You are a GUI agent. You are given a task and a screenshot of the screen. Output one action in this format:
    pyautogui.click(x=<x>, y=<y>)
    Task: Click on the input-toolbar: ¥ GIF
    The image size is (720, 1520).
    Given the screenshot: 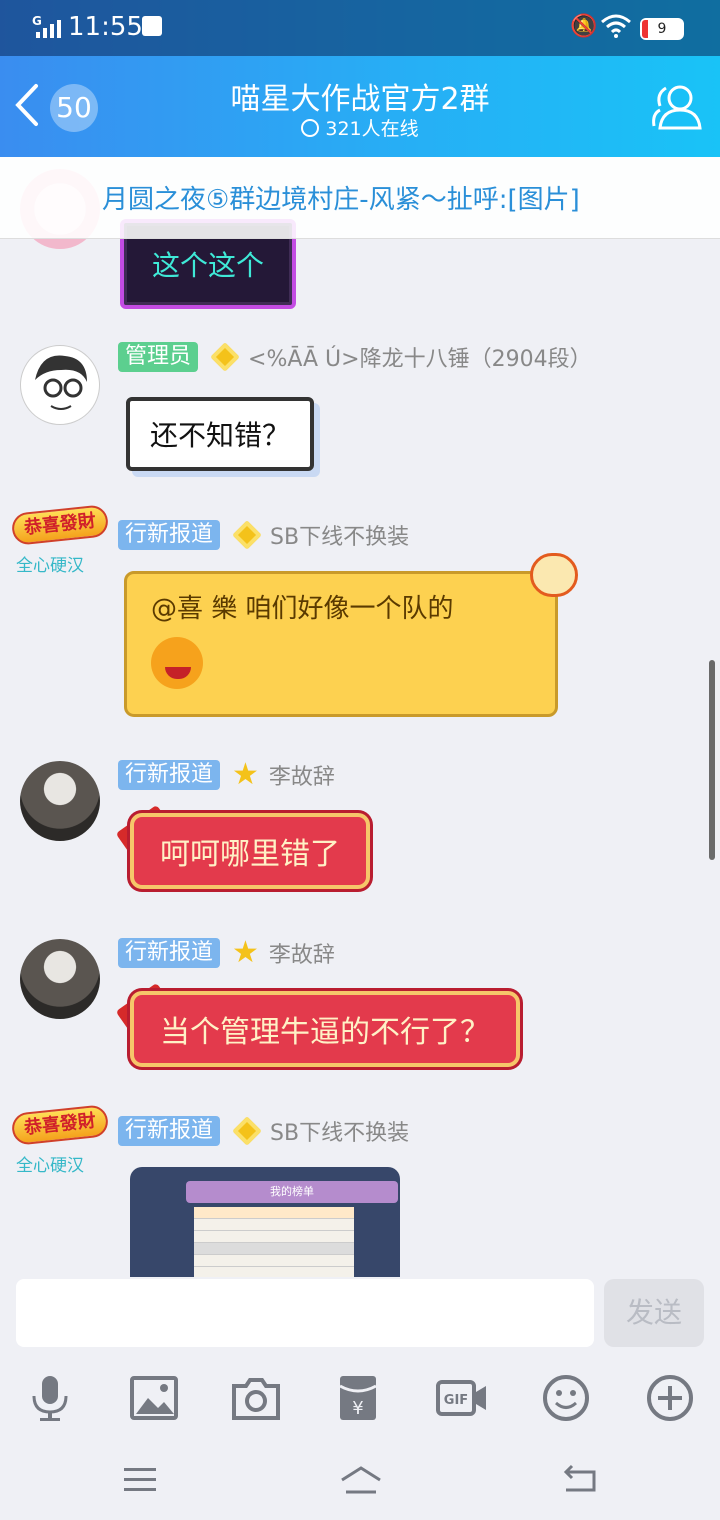 What is the action you would take?
    pyautogui.click(x=360, y=1400)
    